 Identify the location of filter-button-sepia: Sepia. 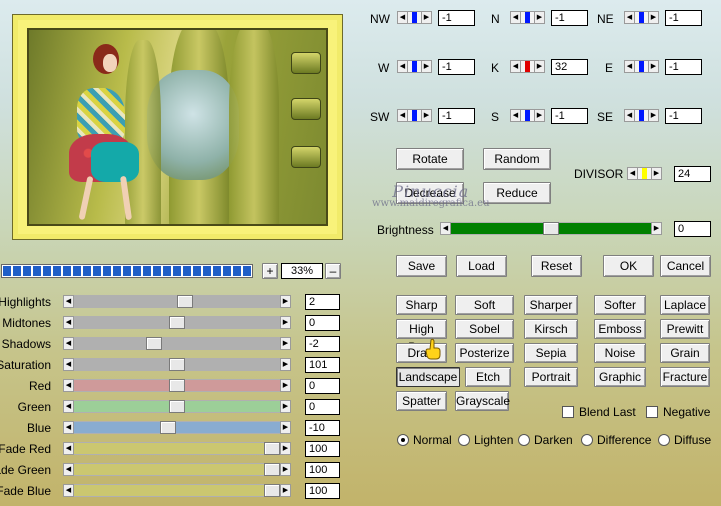
(551, 353).